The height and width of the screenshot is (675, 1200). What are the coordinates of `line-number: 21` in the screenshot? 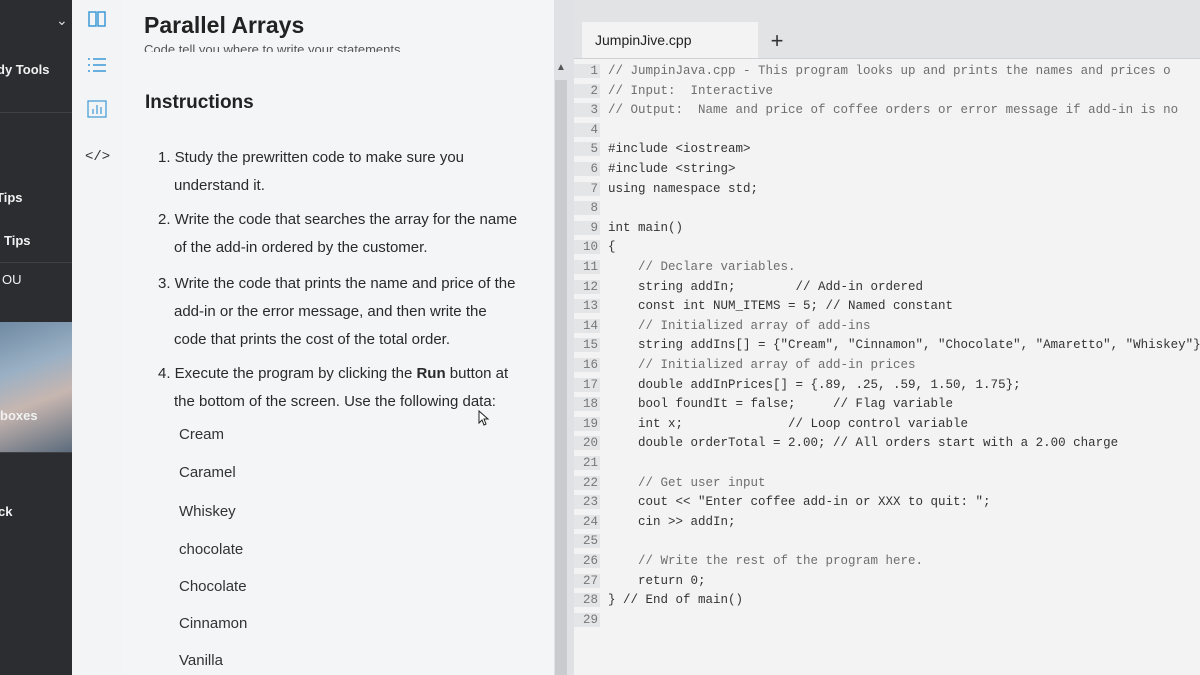 It's located at (587, 463).